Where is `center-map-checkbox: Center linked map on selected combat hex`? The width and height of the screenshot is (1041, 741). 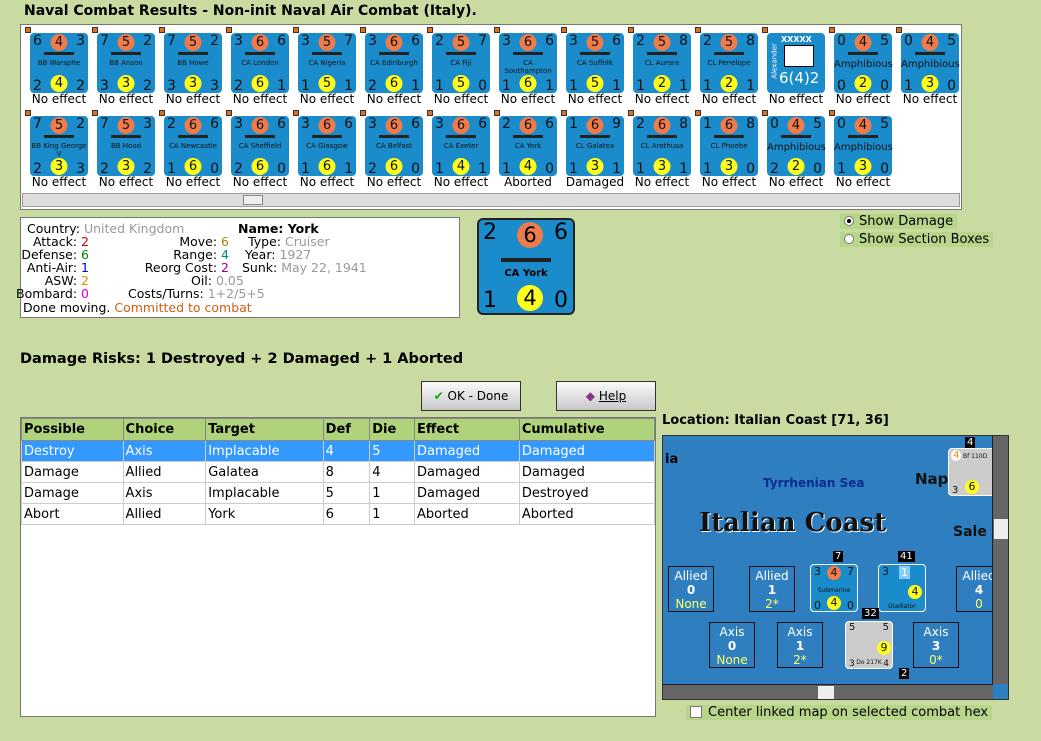 center-map-checkbox: Center linked map on selected combat hex is located at coordinates (839, 712).